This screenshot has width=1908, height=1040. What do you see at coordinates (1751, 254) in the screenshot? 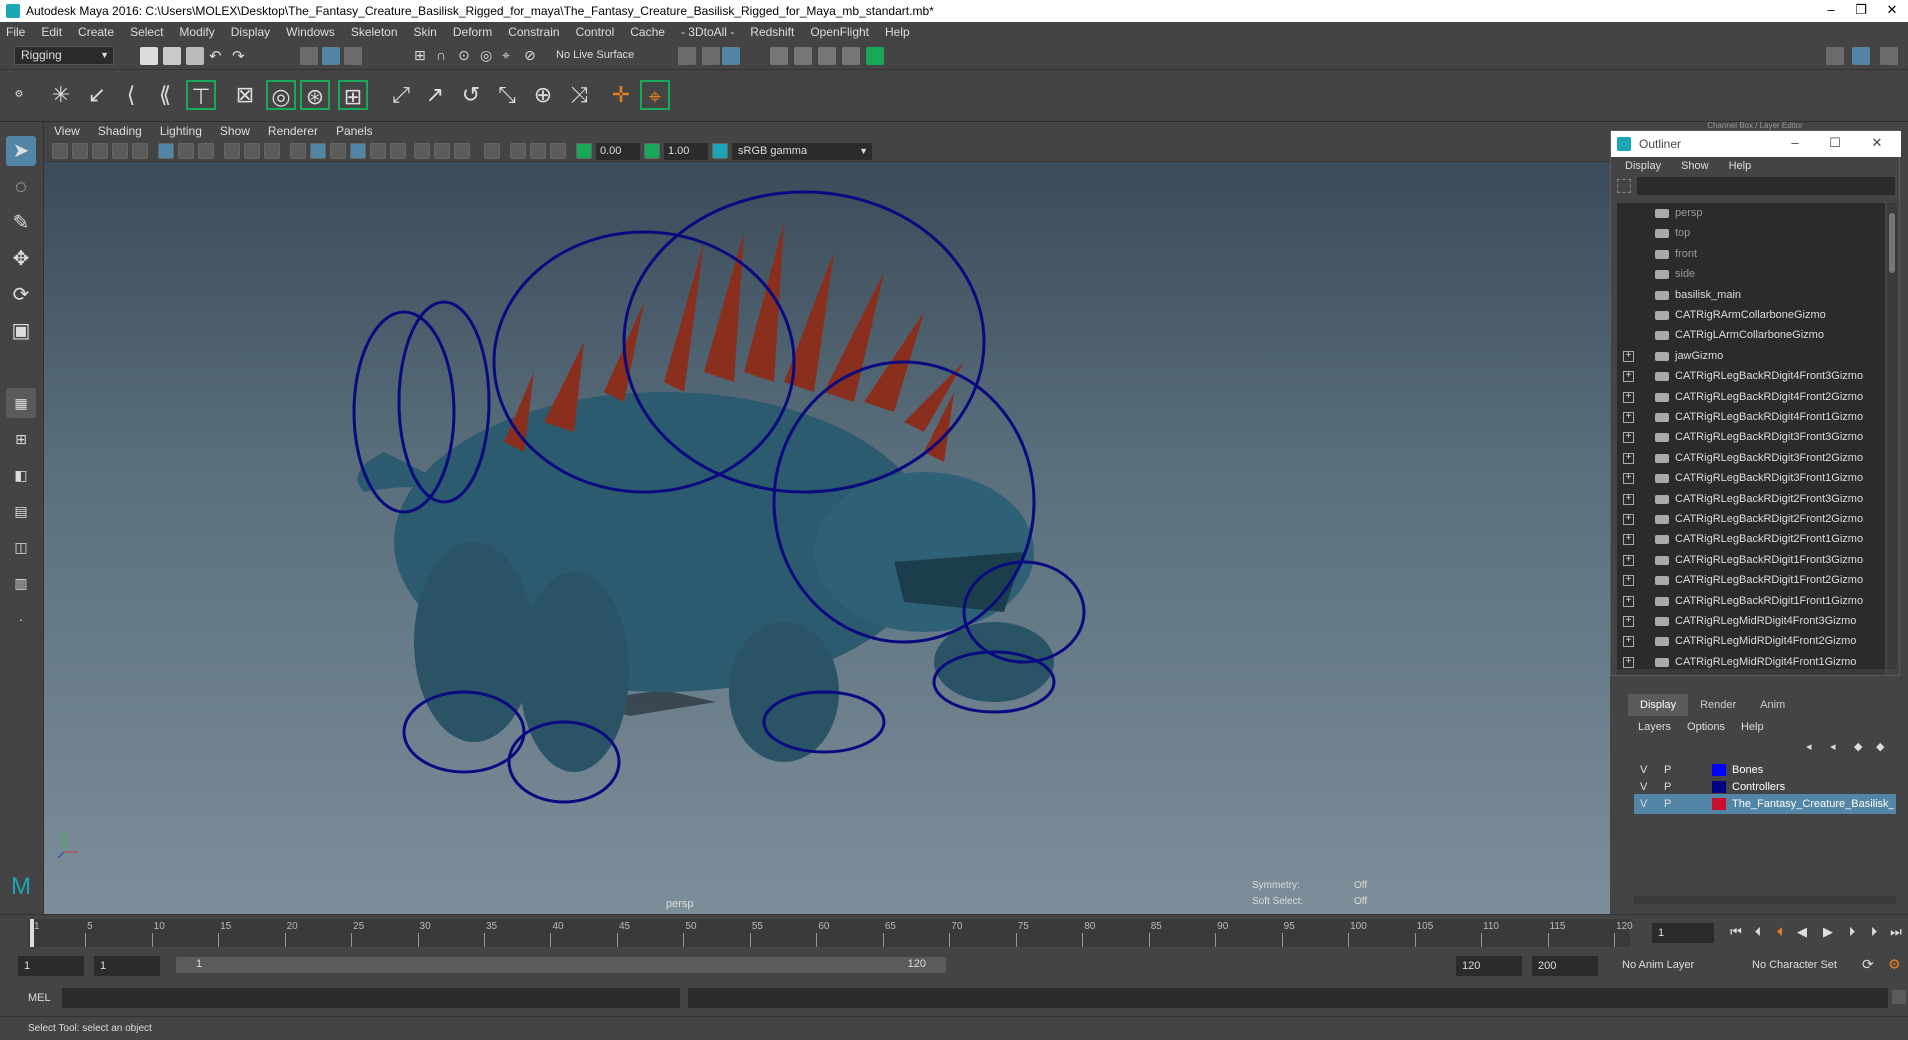
I see `outliner-item: front` at bounding box center [1751, 254].